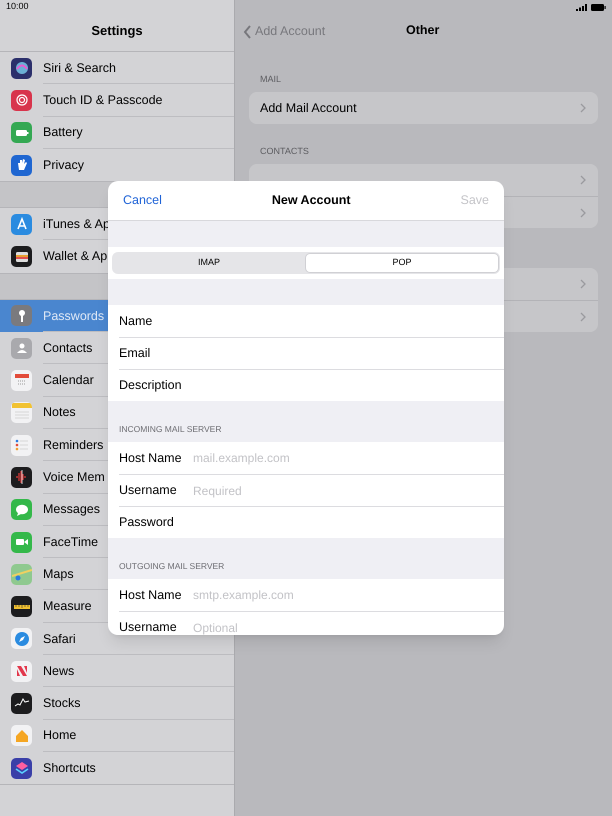  Describe the element at coordinates (423, 31) in the screenshot. I see `page-title: Other` at that location.